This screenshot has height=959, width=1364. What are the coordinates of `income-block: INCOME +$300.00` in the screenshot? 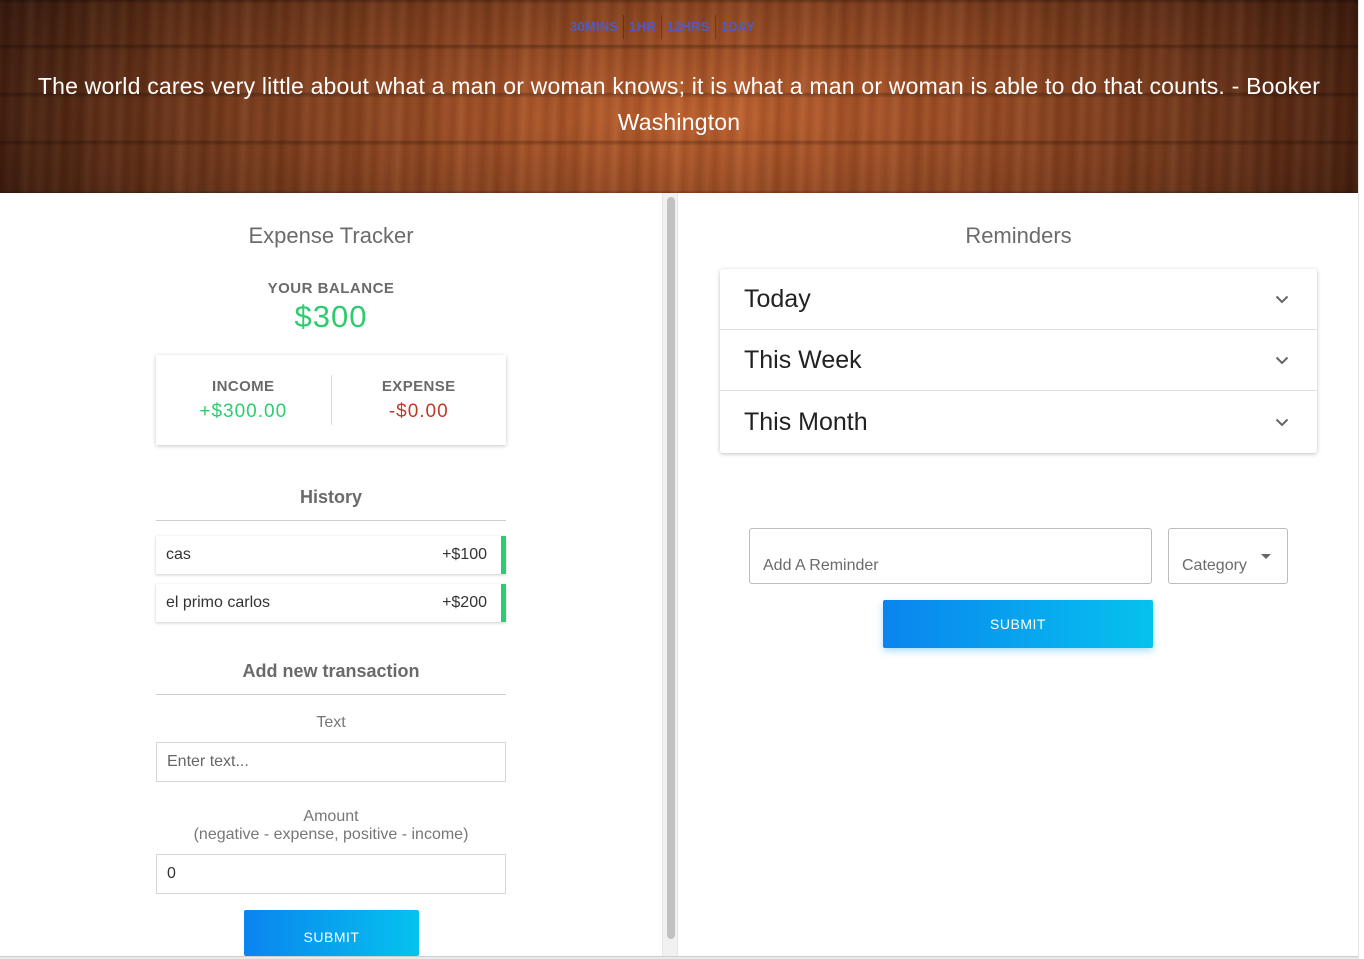 It's located at (243, 400).